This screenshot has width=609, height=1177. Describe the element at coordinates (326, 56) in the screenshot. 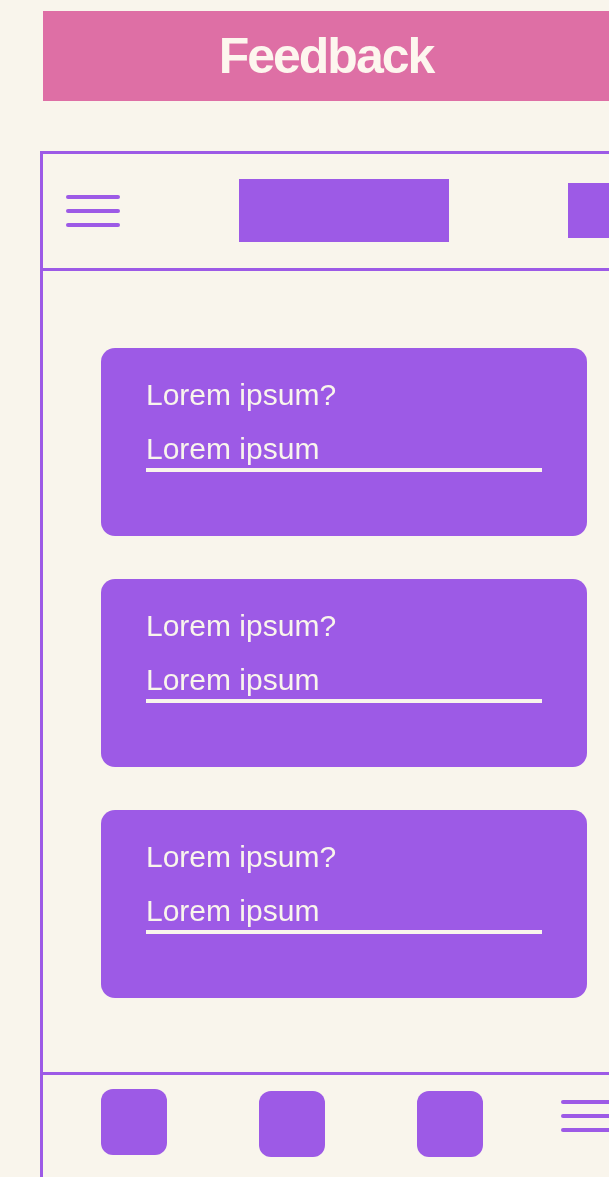

I see `page-title: Feedback` at that location.